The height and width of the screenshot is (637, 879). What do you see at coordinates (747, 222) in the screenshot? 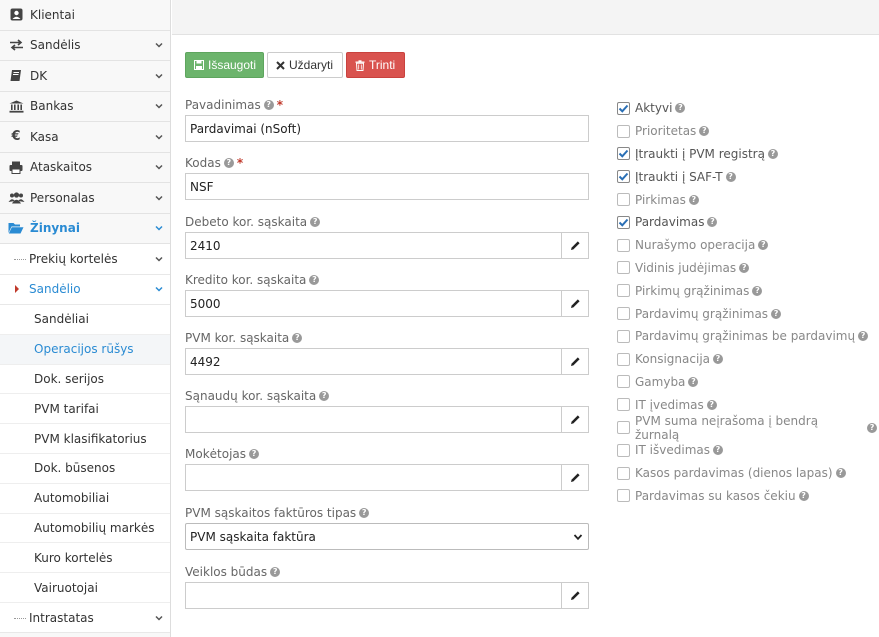
I see `flag-checkbox-row: Pardavimas?` at bounding box center [747, 222].